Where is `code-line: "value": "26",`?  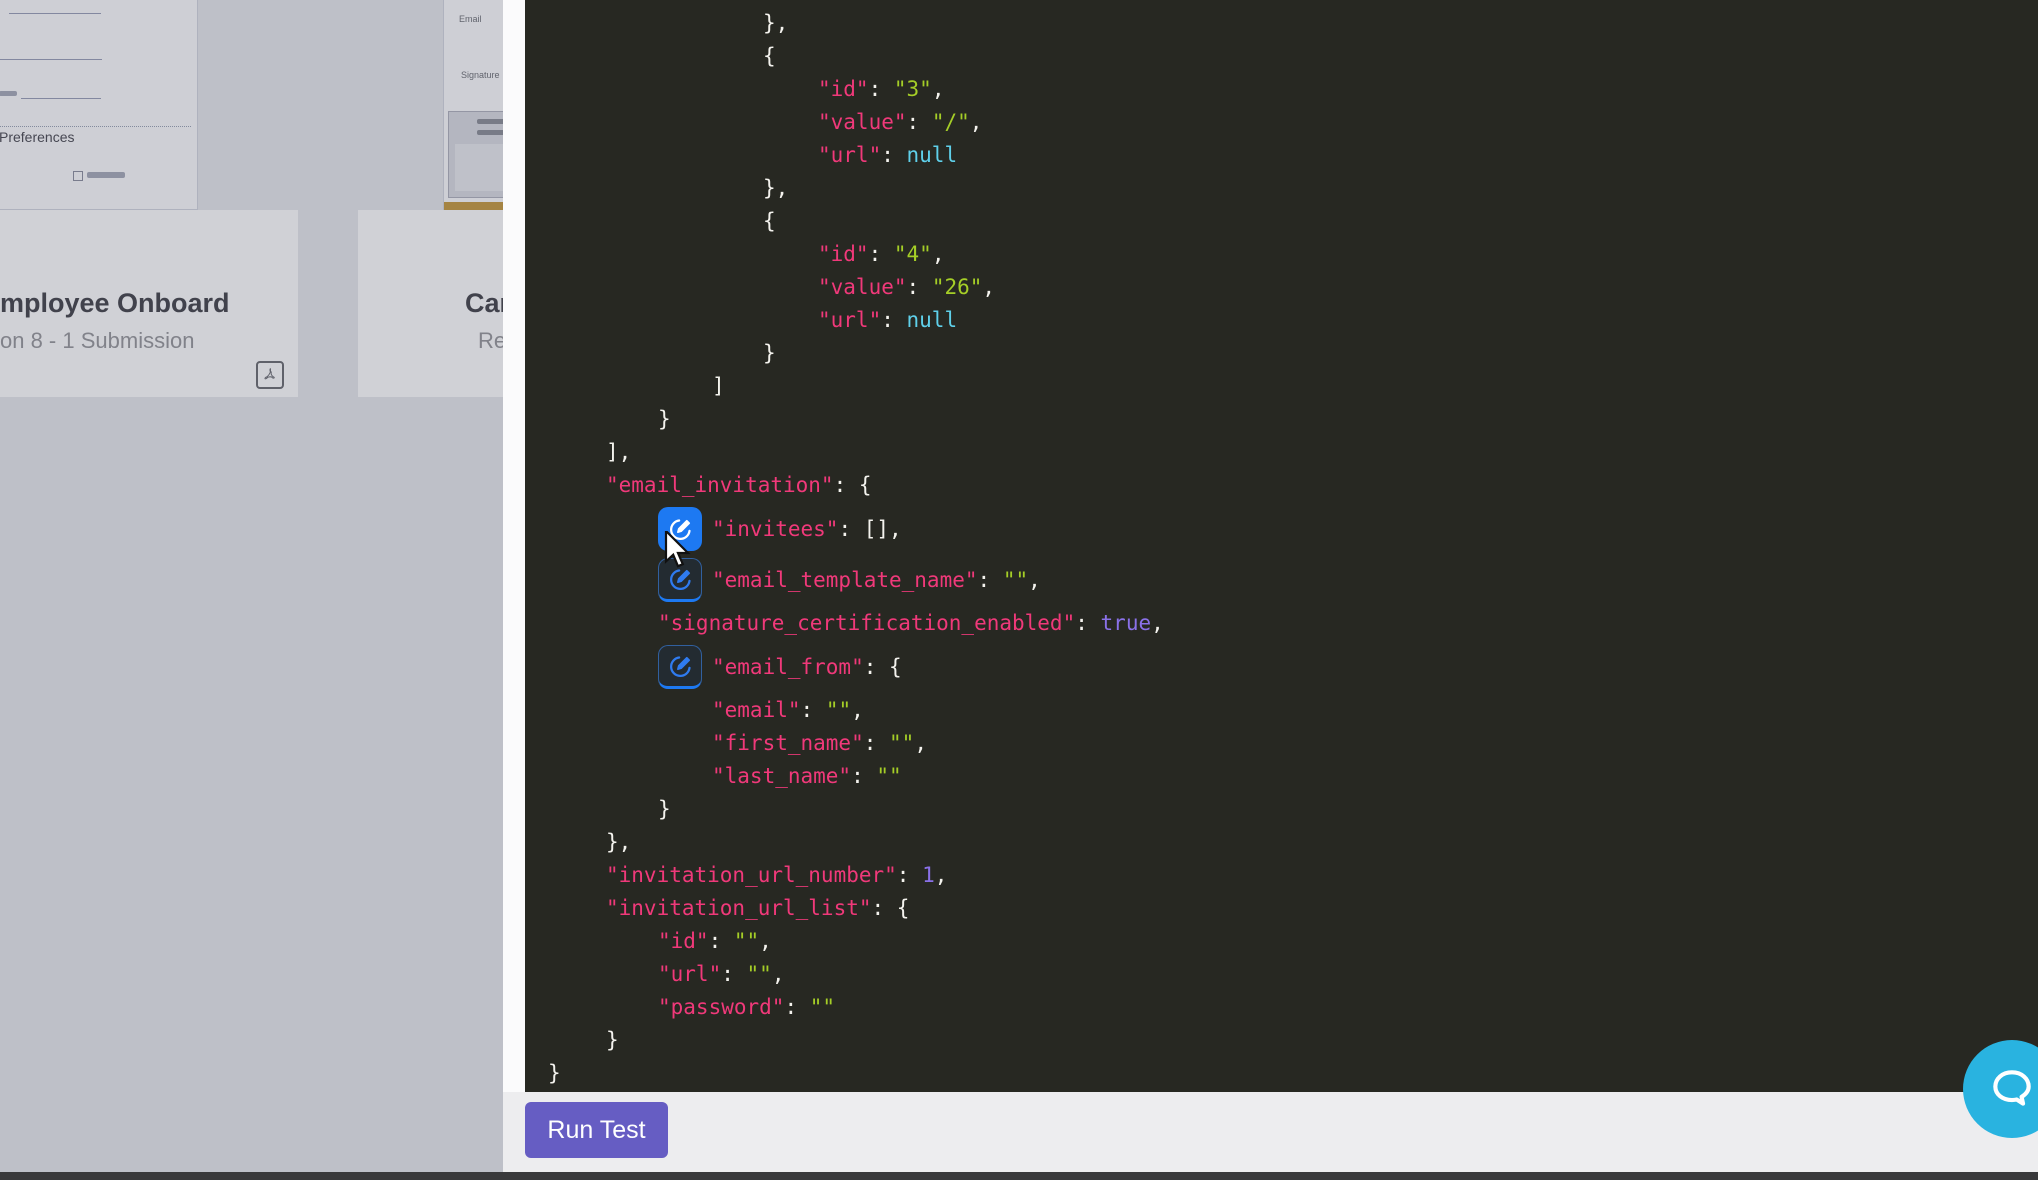
code-line: "value": "26", is located at coordinates (1281, 287).